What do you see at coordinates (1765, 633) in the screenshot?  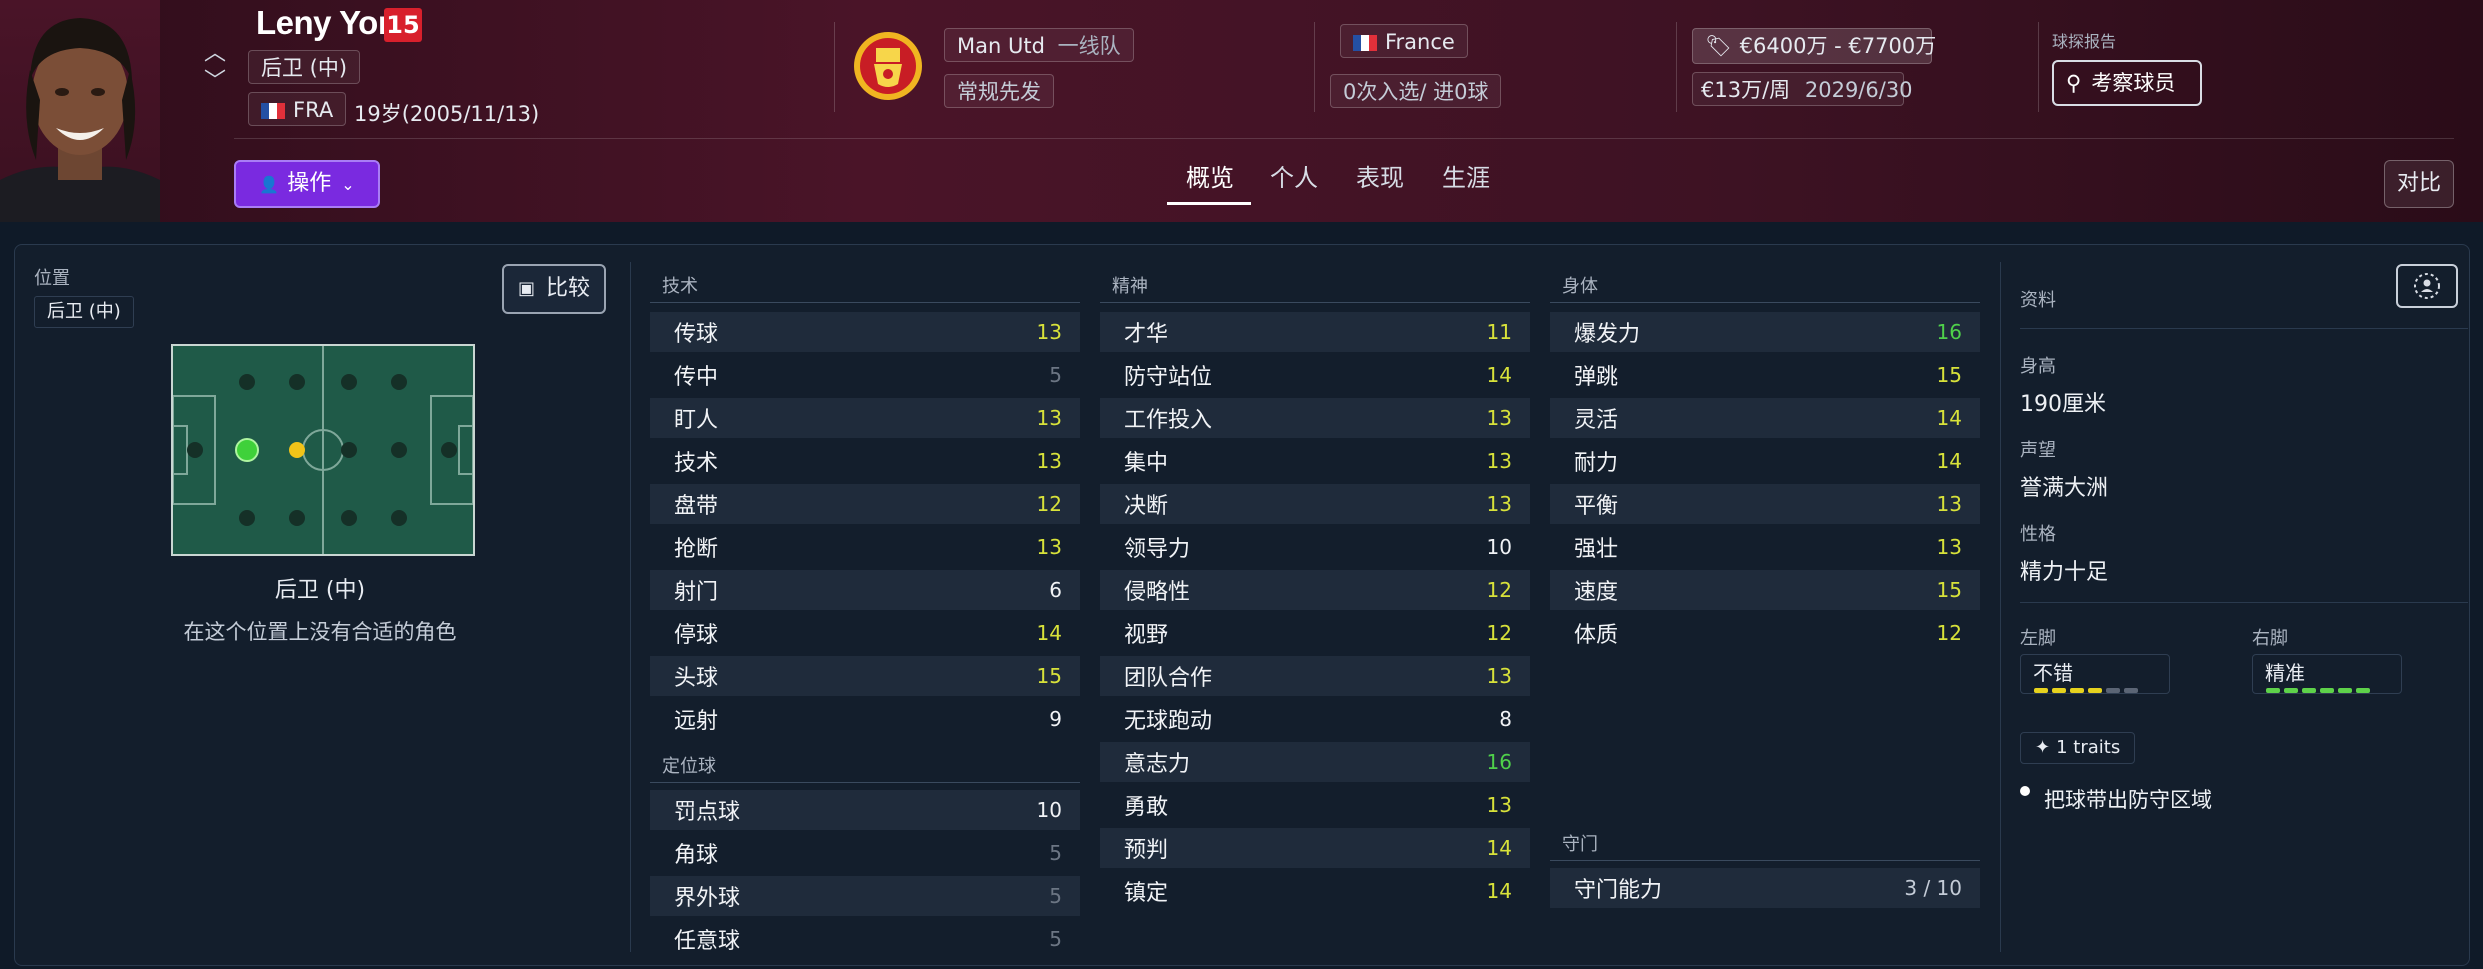 I see `attribute-row: 体质 12` at bounding box center [1765, 633].